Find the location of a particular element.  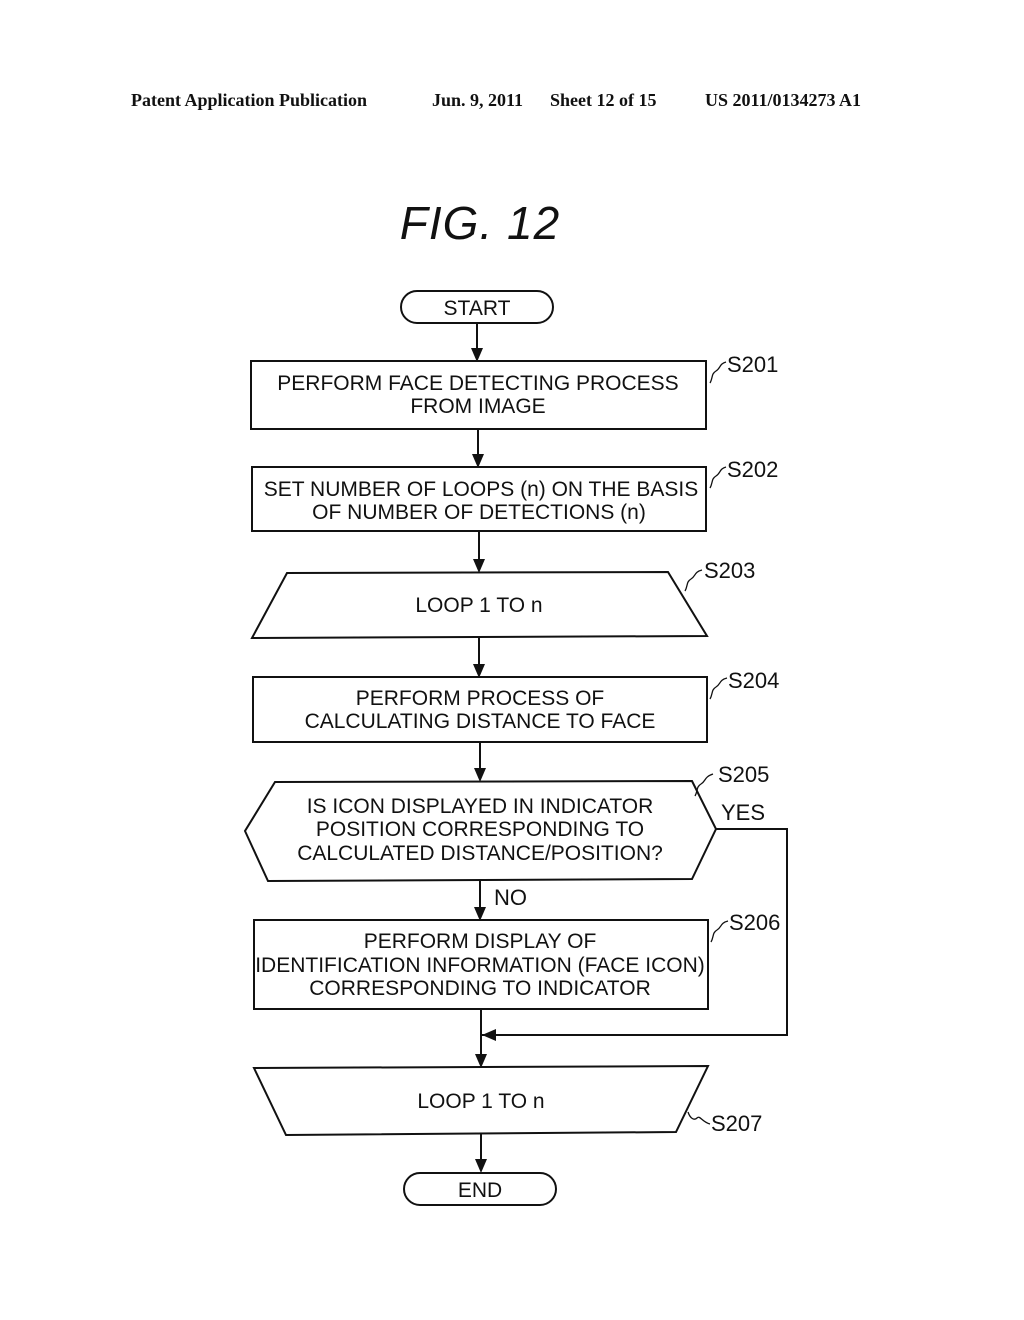

step-label-s205: S205 is located at coordinates (743, 774).